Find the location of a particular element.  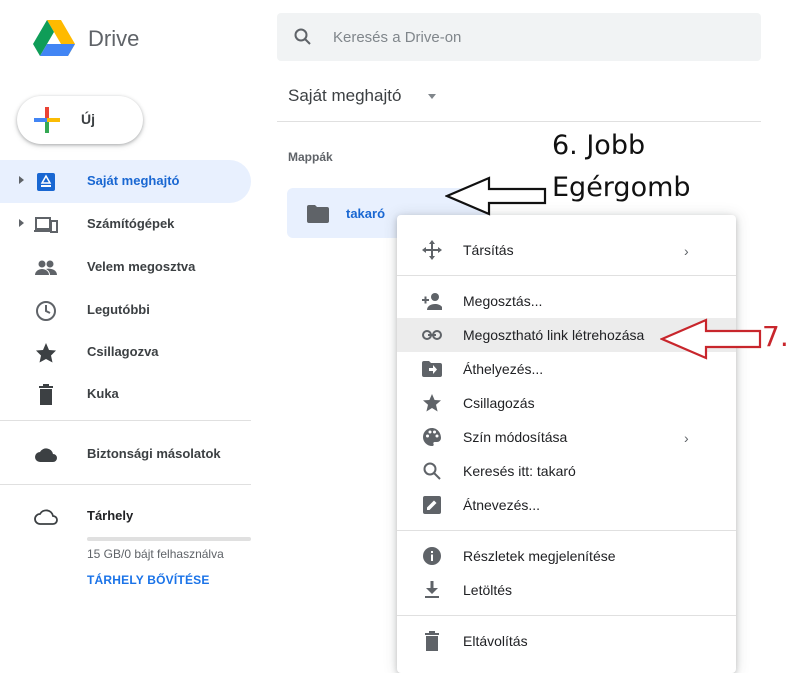

sidebar-item-label: Számítógépek is located at coordinates (131, 223).